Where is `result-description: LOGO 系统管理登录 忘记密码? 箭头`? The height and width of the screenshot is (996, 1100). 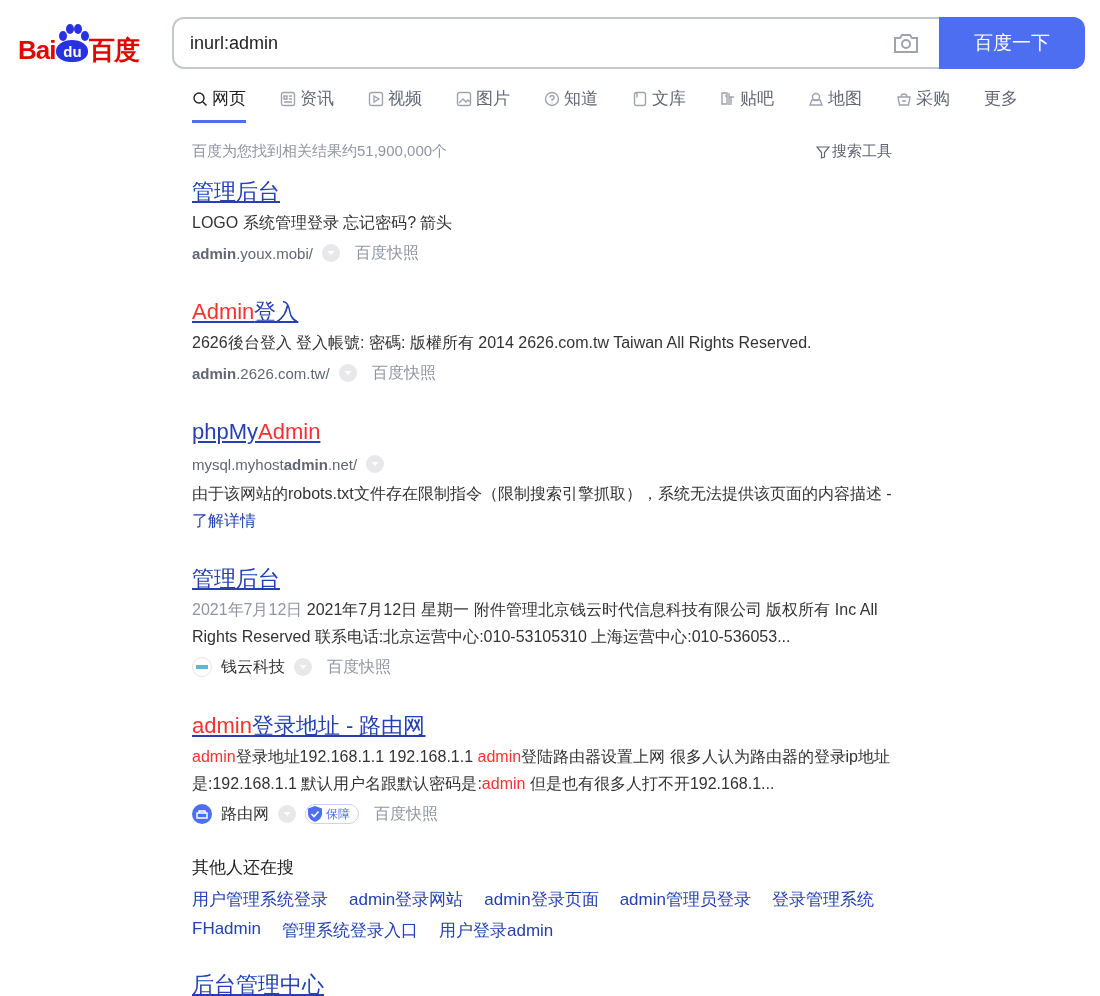 result-description: LOGO 系统管理登录 忘记密码? 箭头 is located at coordinates (323, 223).